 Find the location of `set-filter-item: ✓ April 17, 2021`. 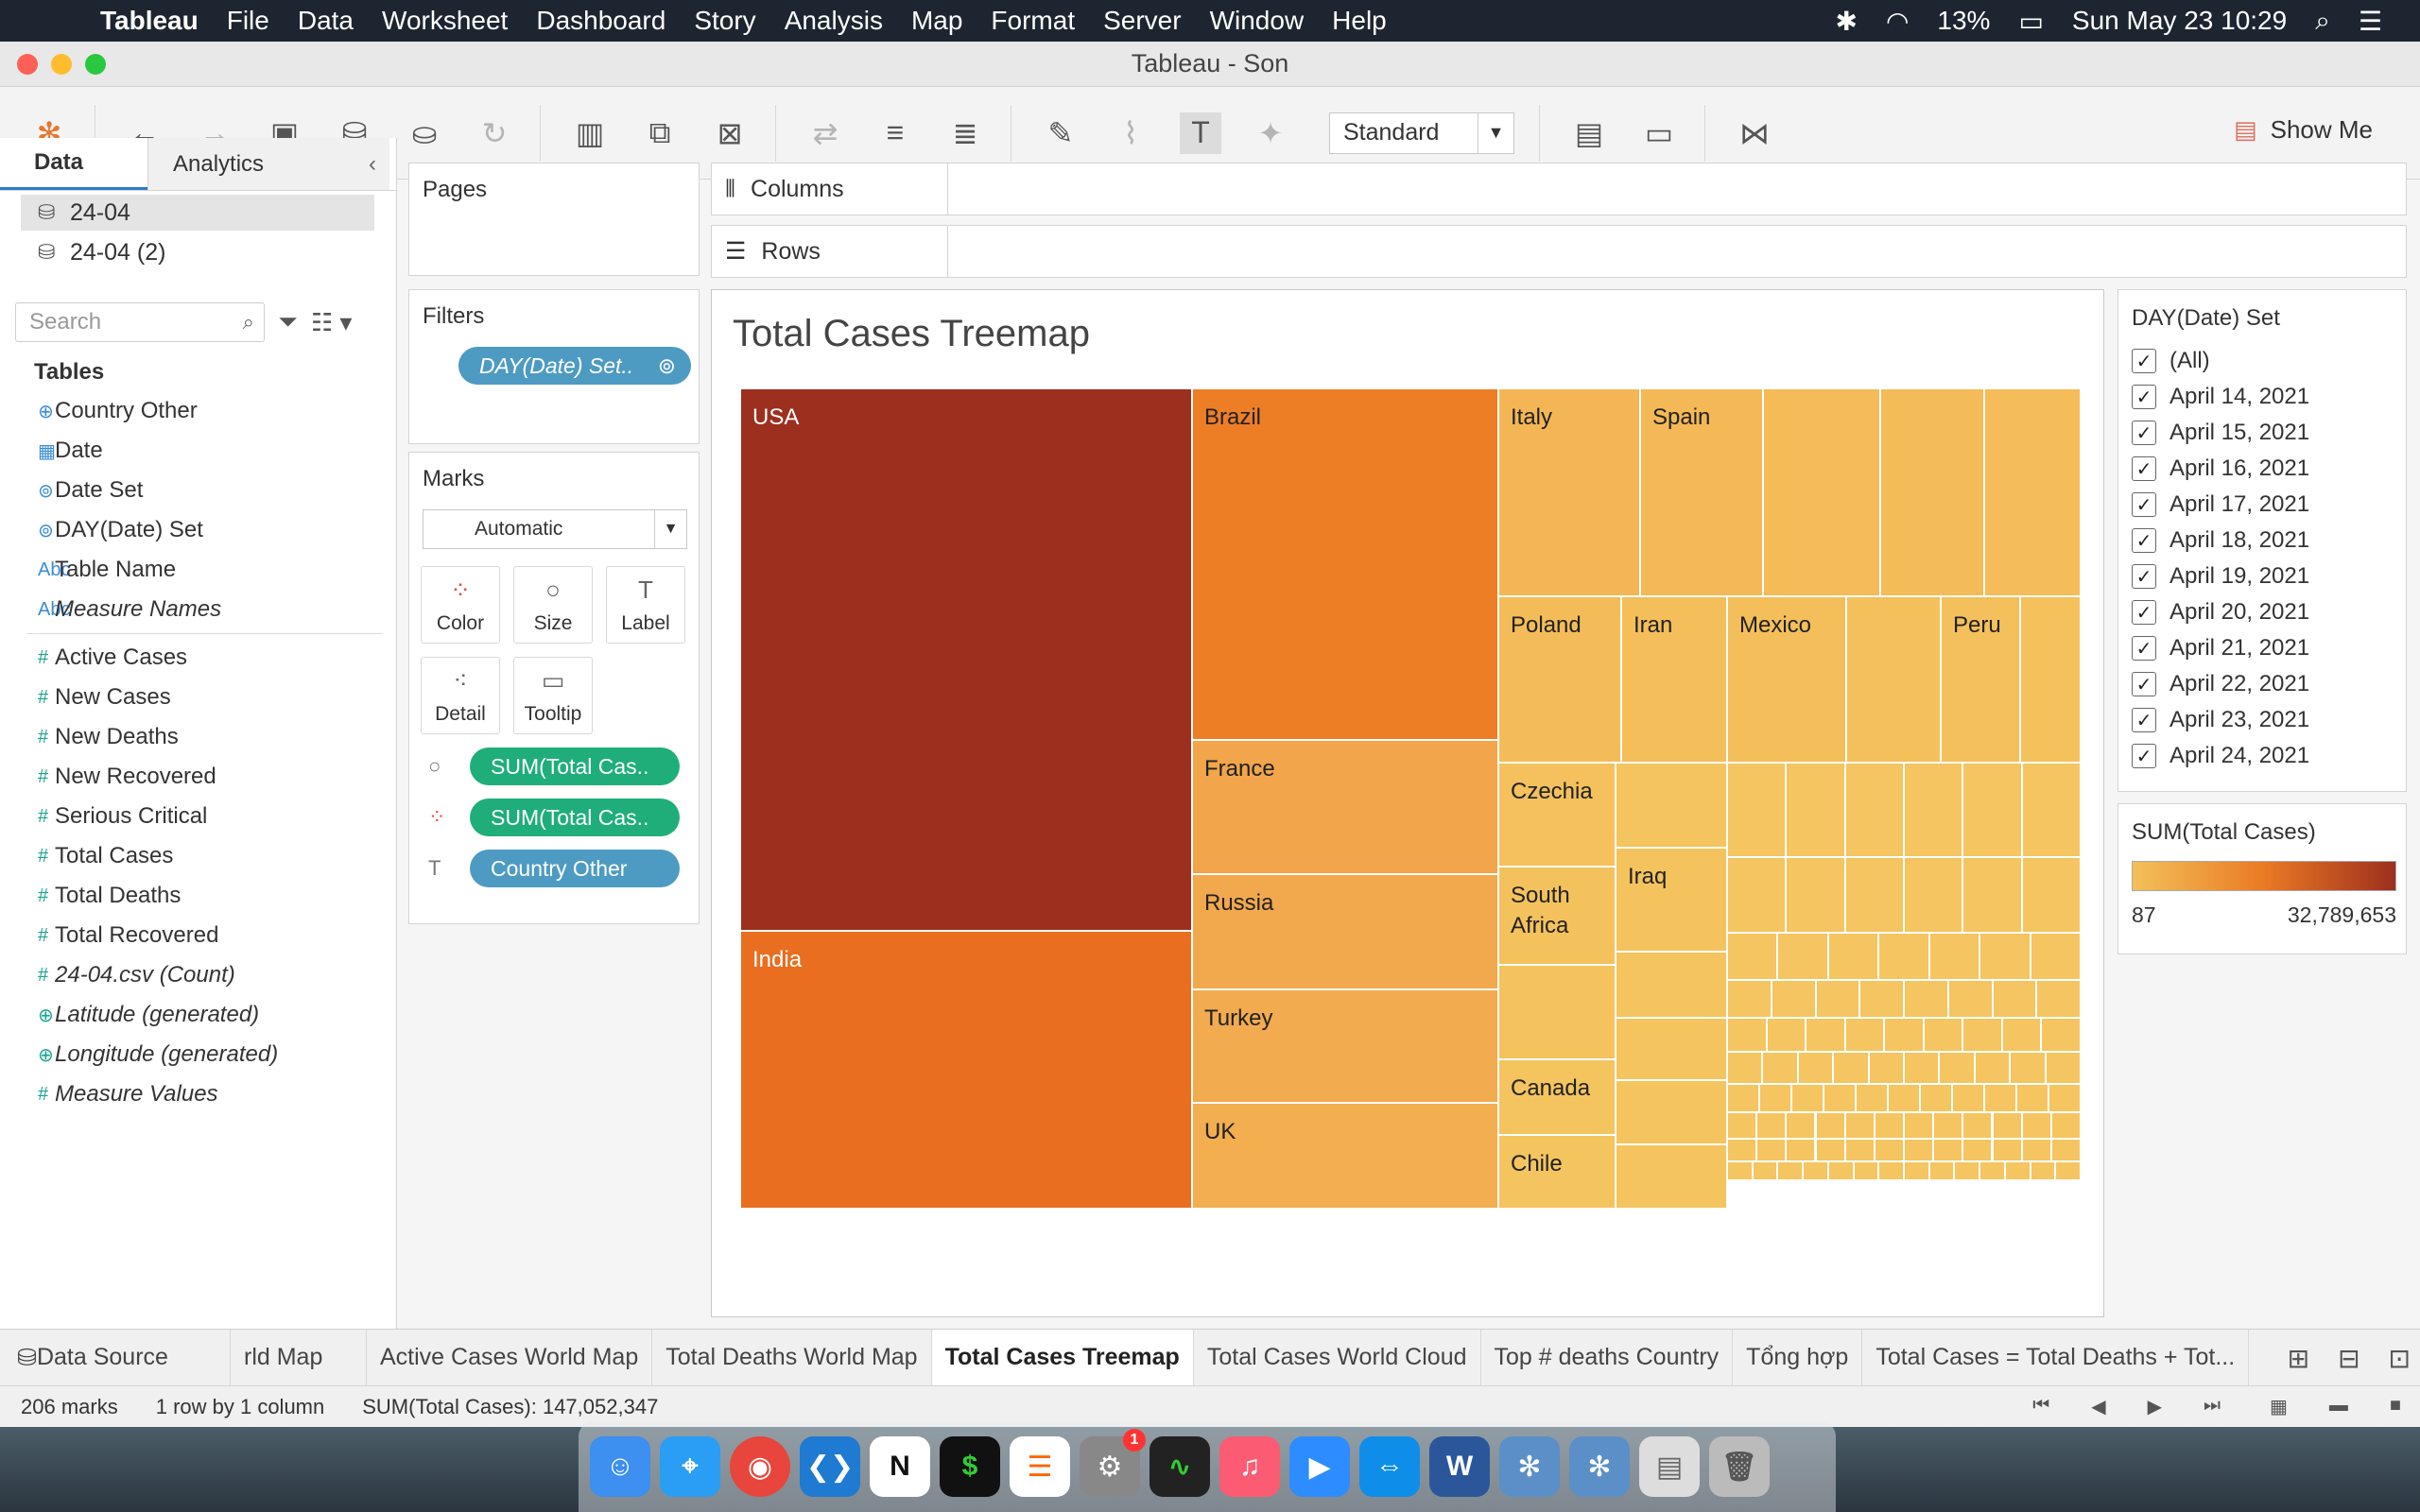

set-filter-item: ✓ April 17, 2021 is located at coordinates (2262, 505).